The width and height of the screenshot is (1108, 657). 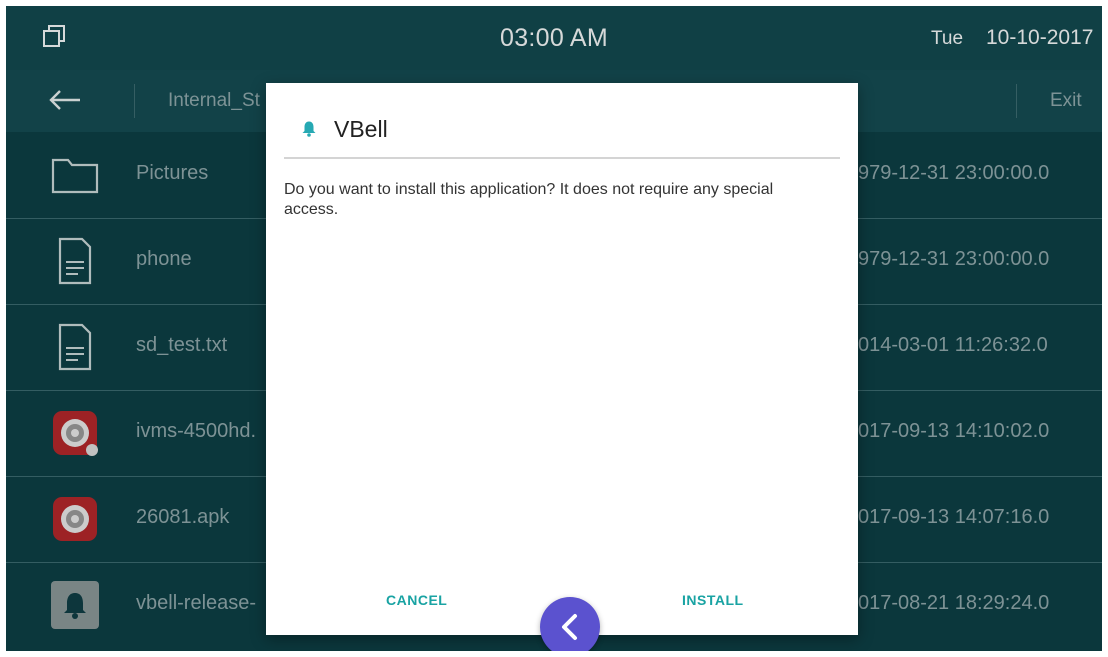 I want to click on chevron-left-icon, so click(x=569, y=627).